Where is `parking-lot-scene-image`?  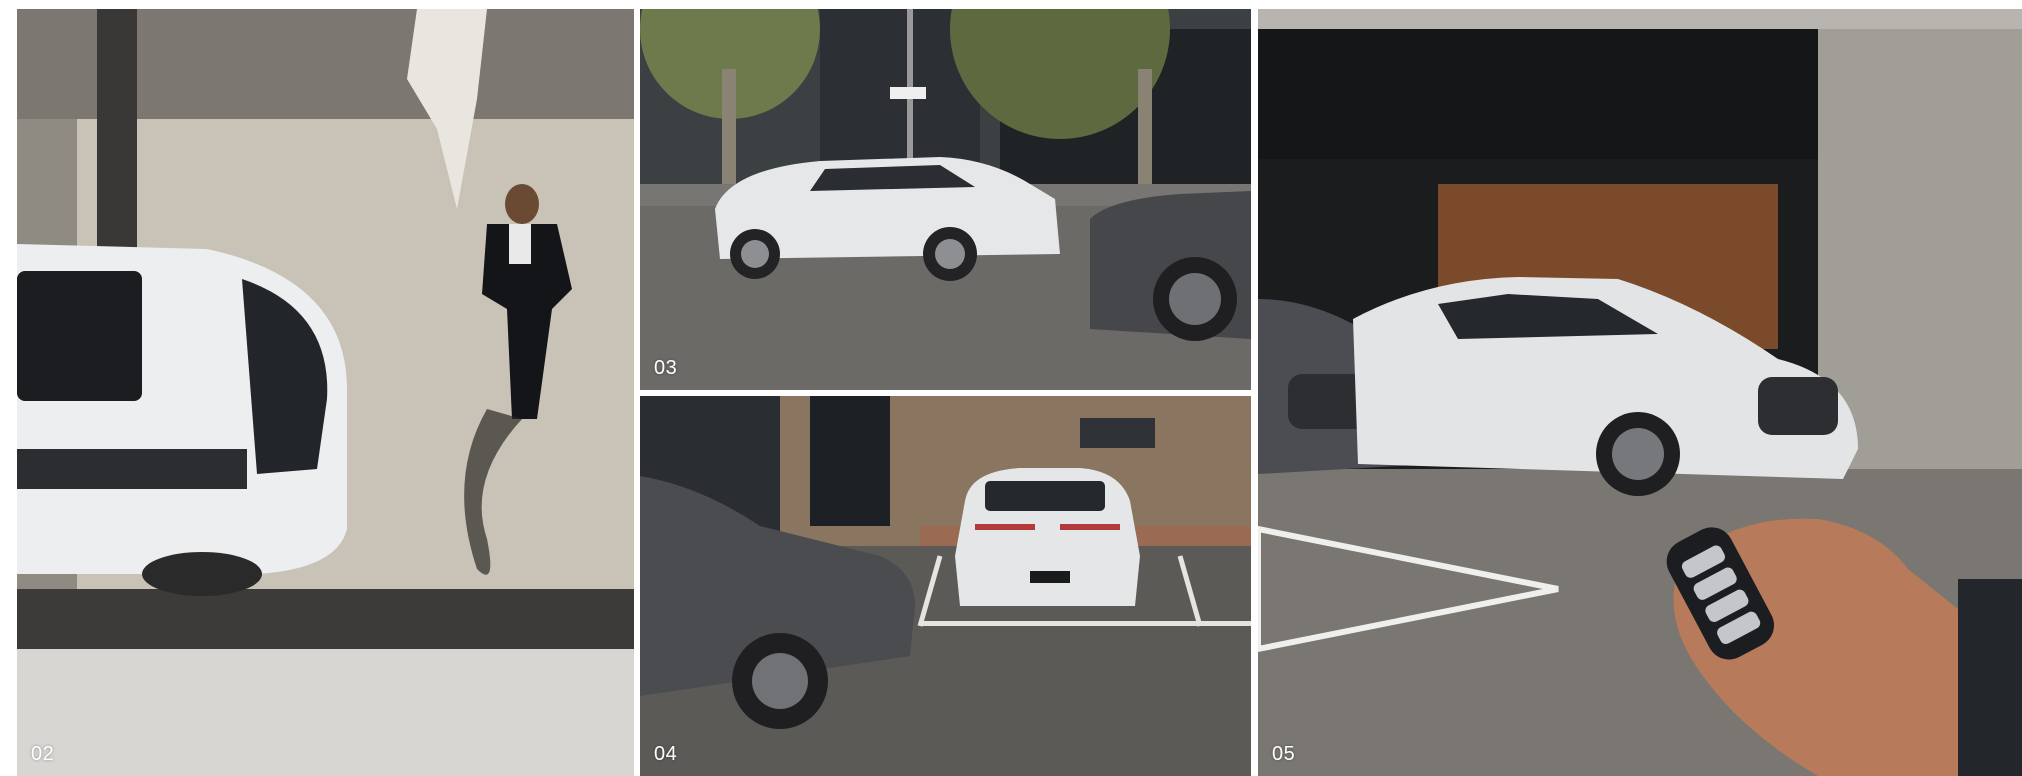 parking-lot-scene-image is located at coordinates (945, 586).